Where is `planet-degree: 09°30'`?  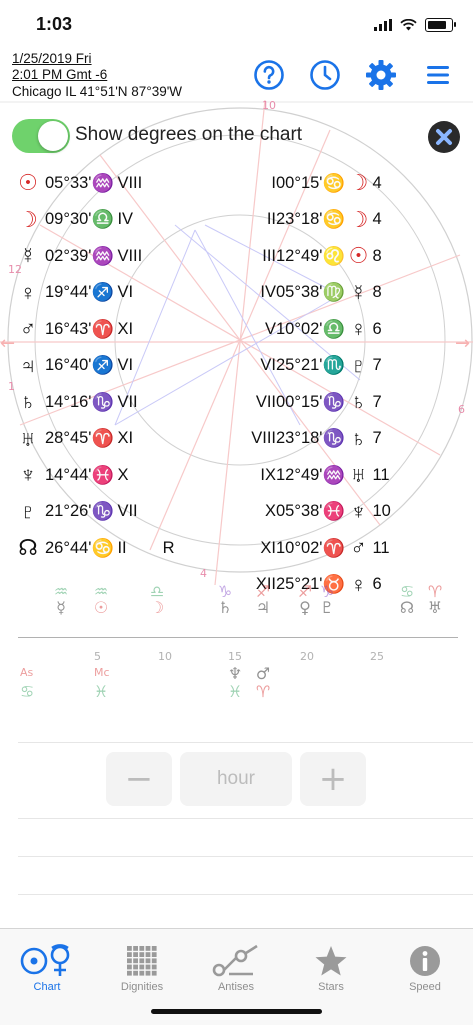
planet-degree: 09°30' is located at coordinates (68, 219).